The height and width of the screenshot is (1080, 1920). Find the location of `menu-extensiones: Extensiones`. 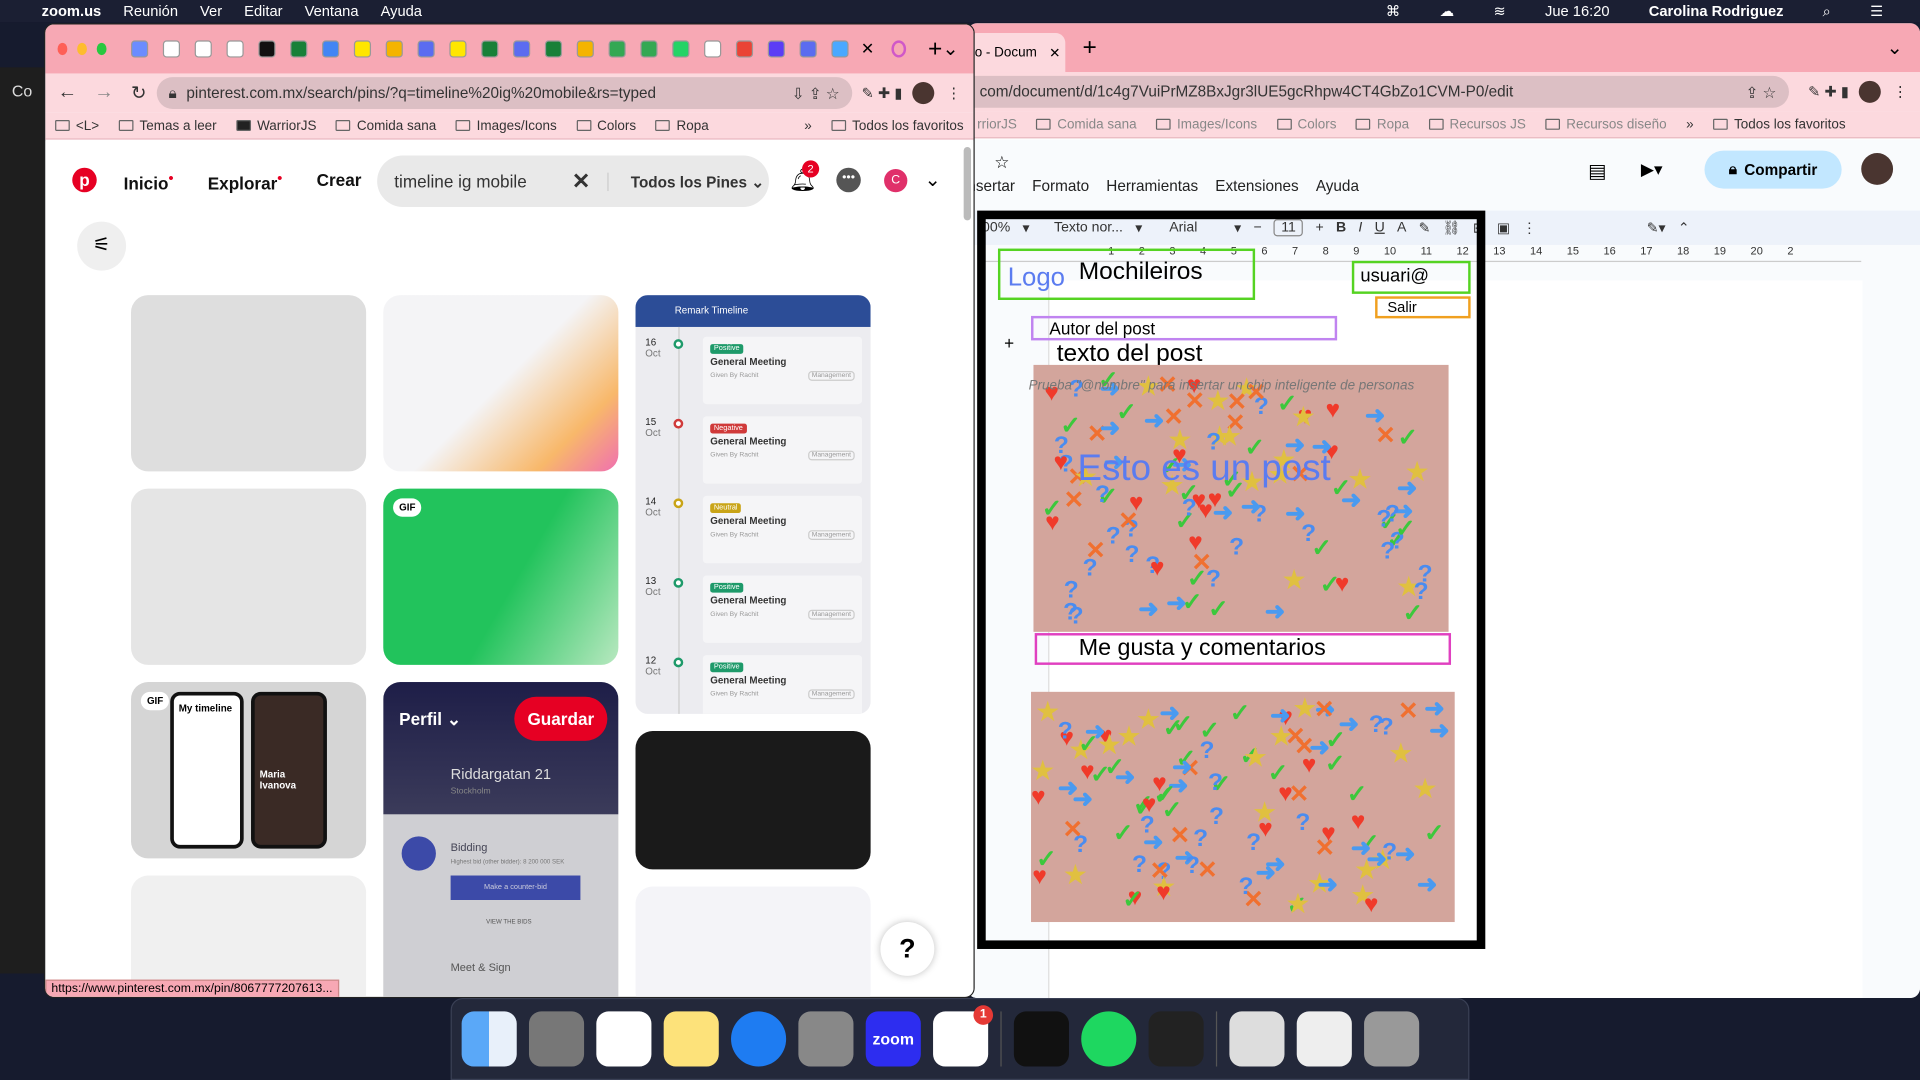

menu-extensiones: Extensiones is located at coordinates (1256, 186).